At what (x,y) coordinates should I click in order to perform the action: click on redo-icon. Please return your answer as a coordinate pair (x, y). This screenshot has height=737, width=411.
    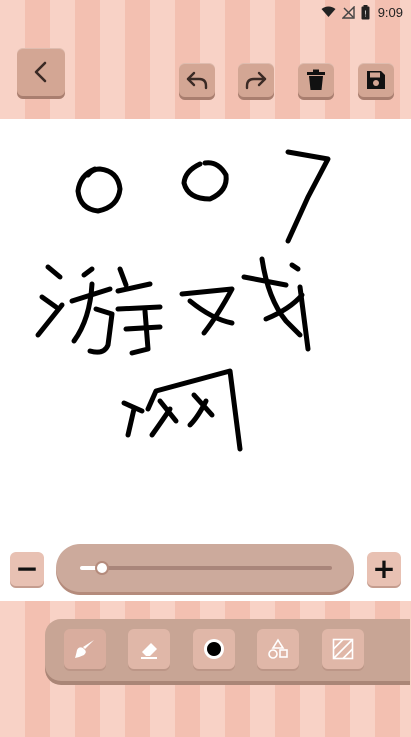
    Looking at the image, I should click on (256, 80).